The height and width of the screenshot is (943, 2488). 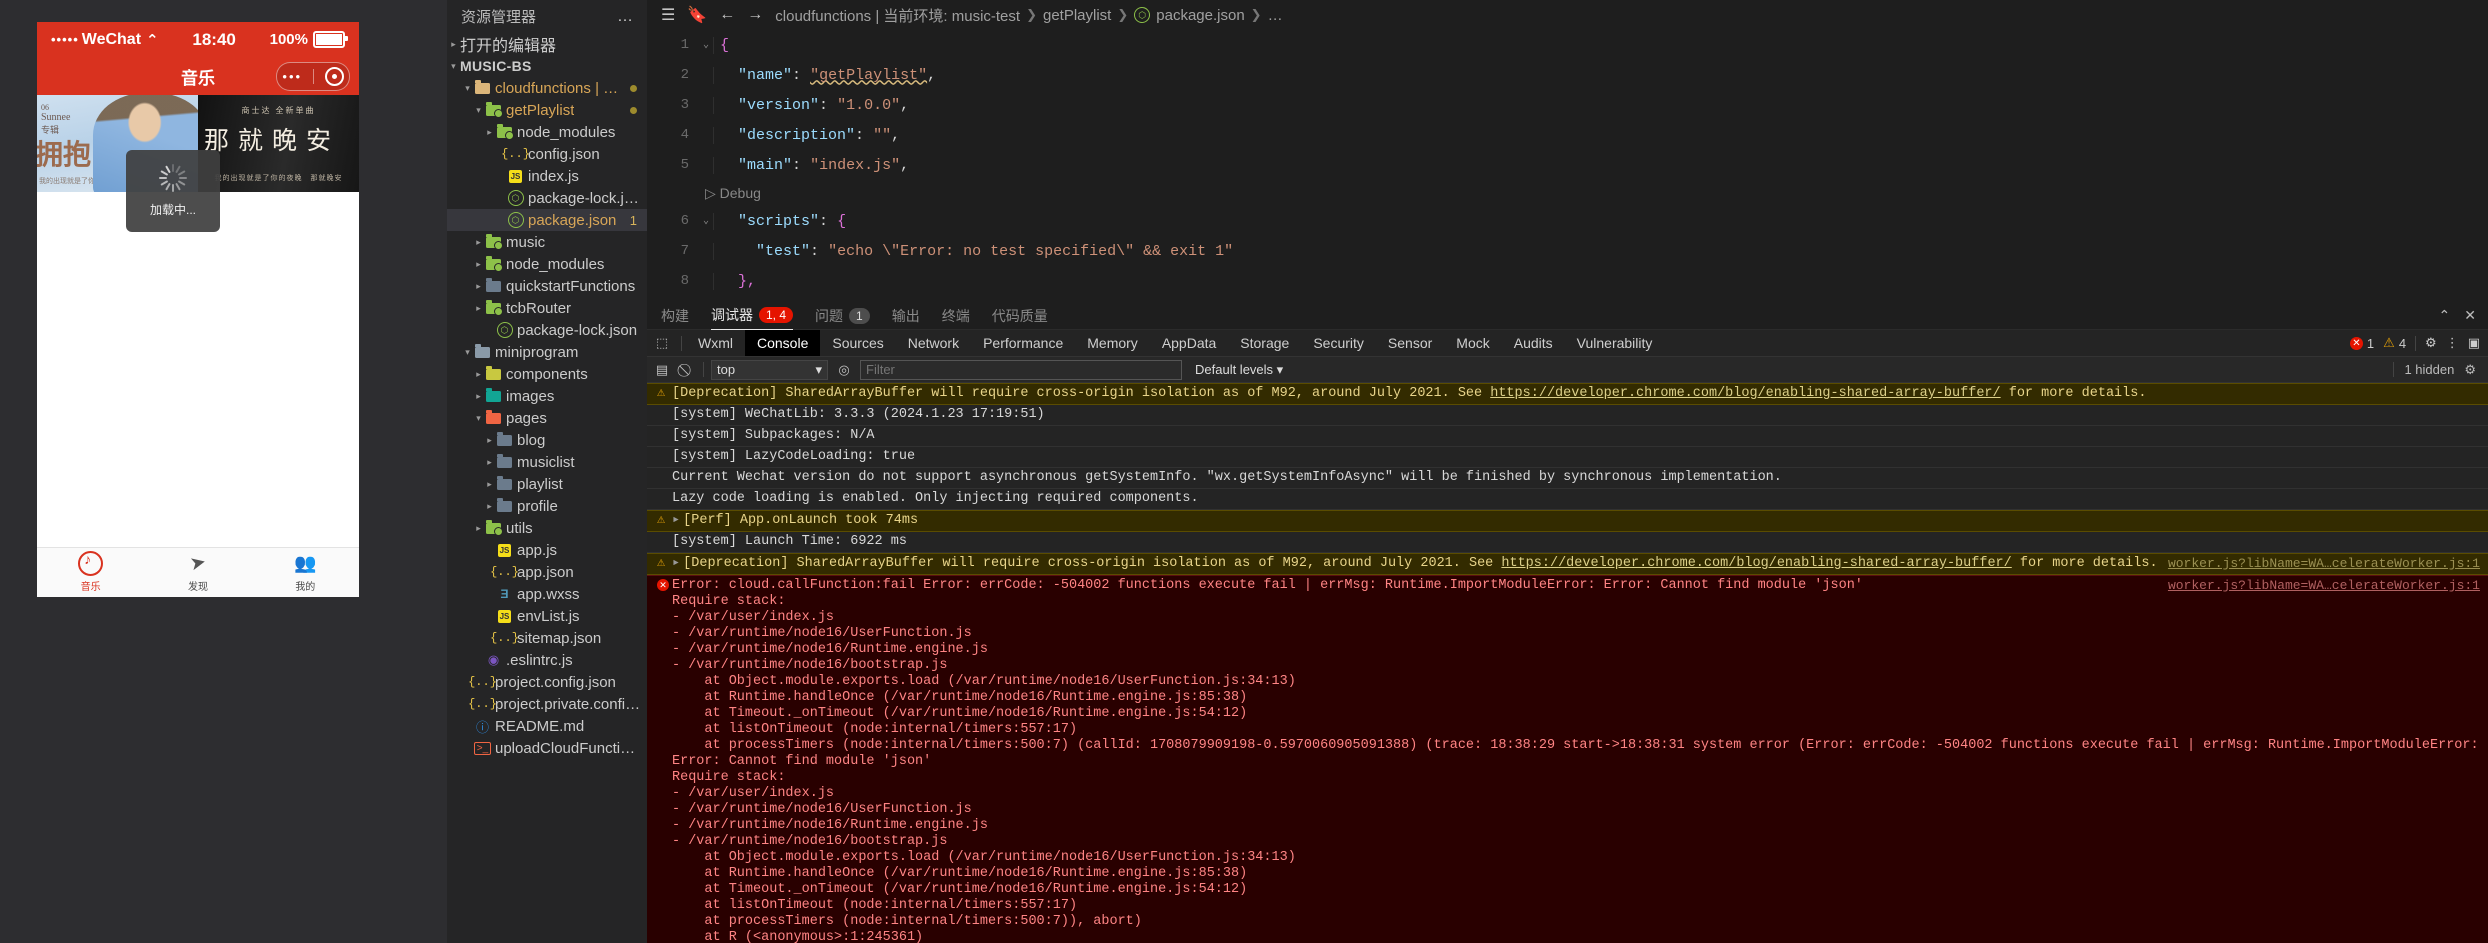 I want to click on tree-item-quickstartfunctions: ▸ quickstartFunctions, so click(x=547, y=286).